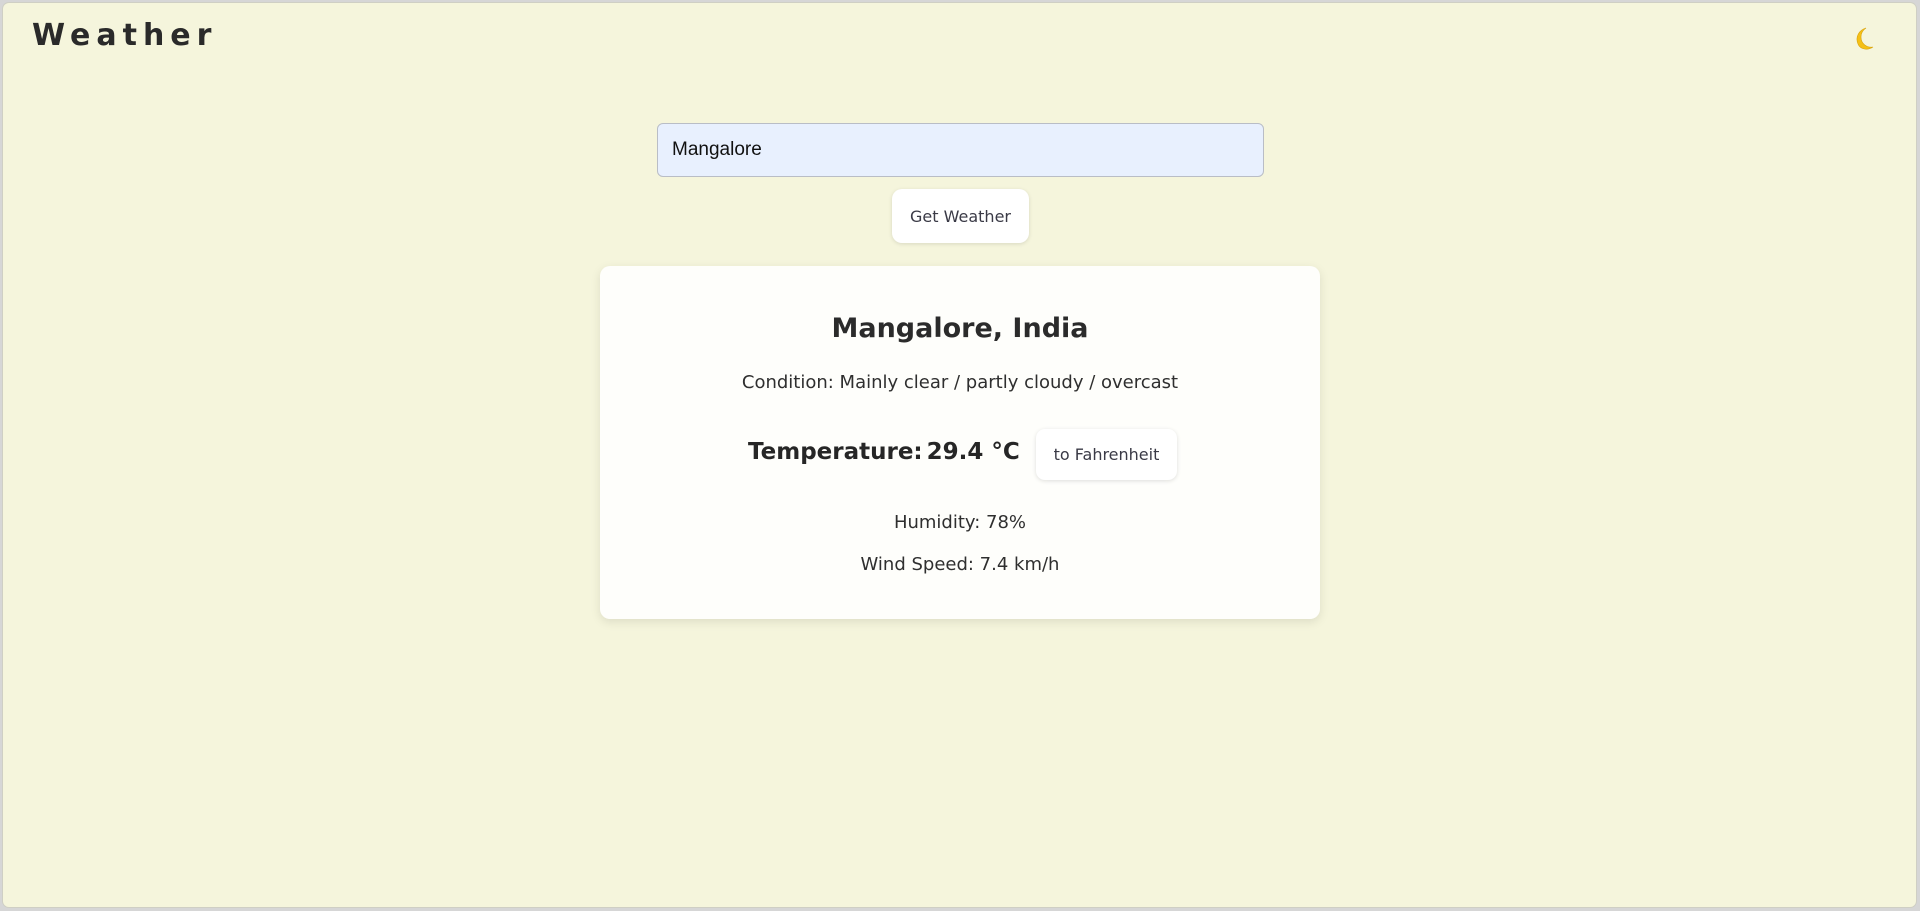 This screenshot has height=911, width=1920. I want to click on temperature-value: 29.4 °C, so click(973, 452).